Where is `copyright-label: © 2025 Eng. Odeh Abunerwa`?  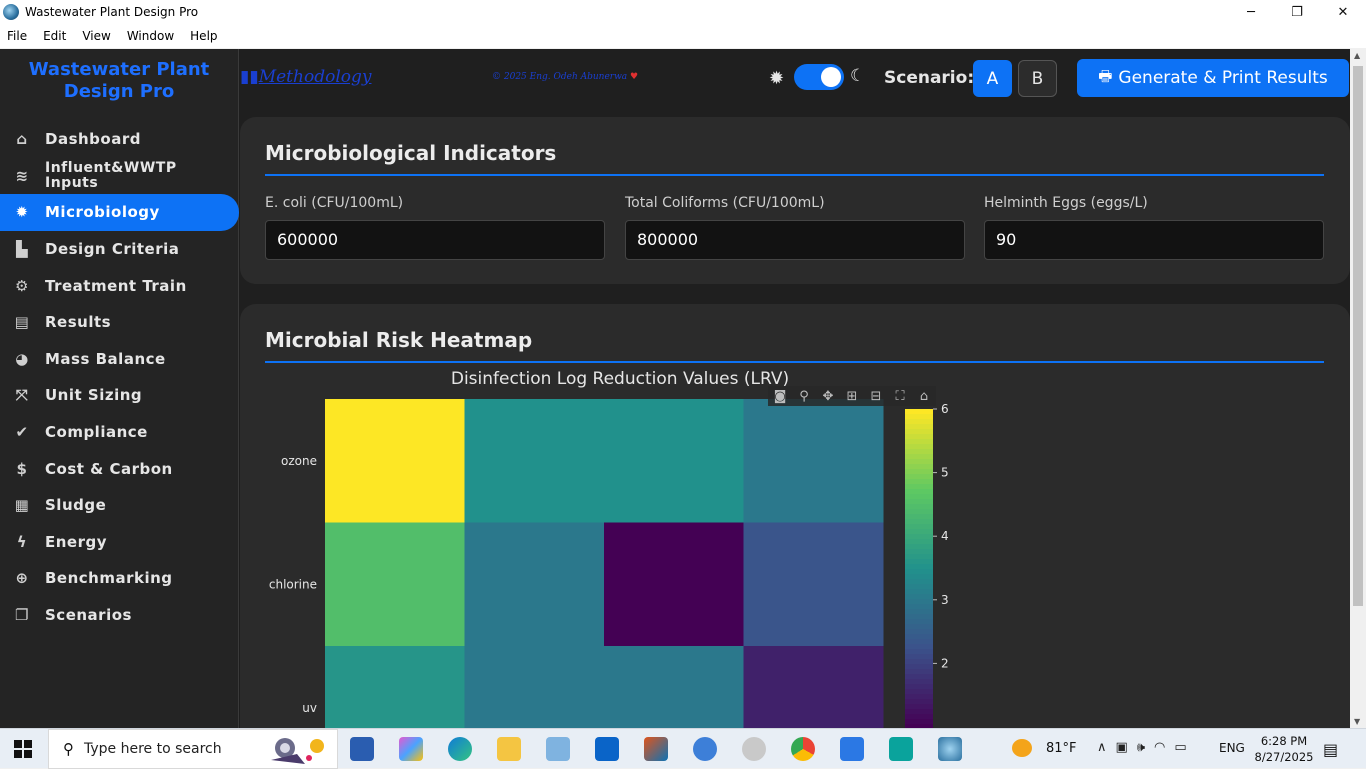 copyright-label: © 2025 Eng. Odeh Abunerwa is located at coordinates (560, 77).